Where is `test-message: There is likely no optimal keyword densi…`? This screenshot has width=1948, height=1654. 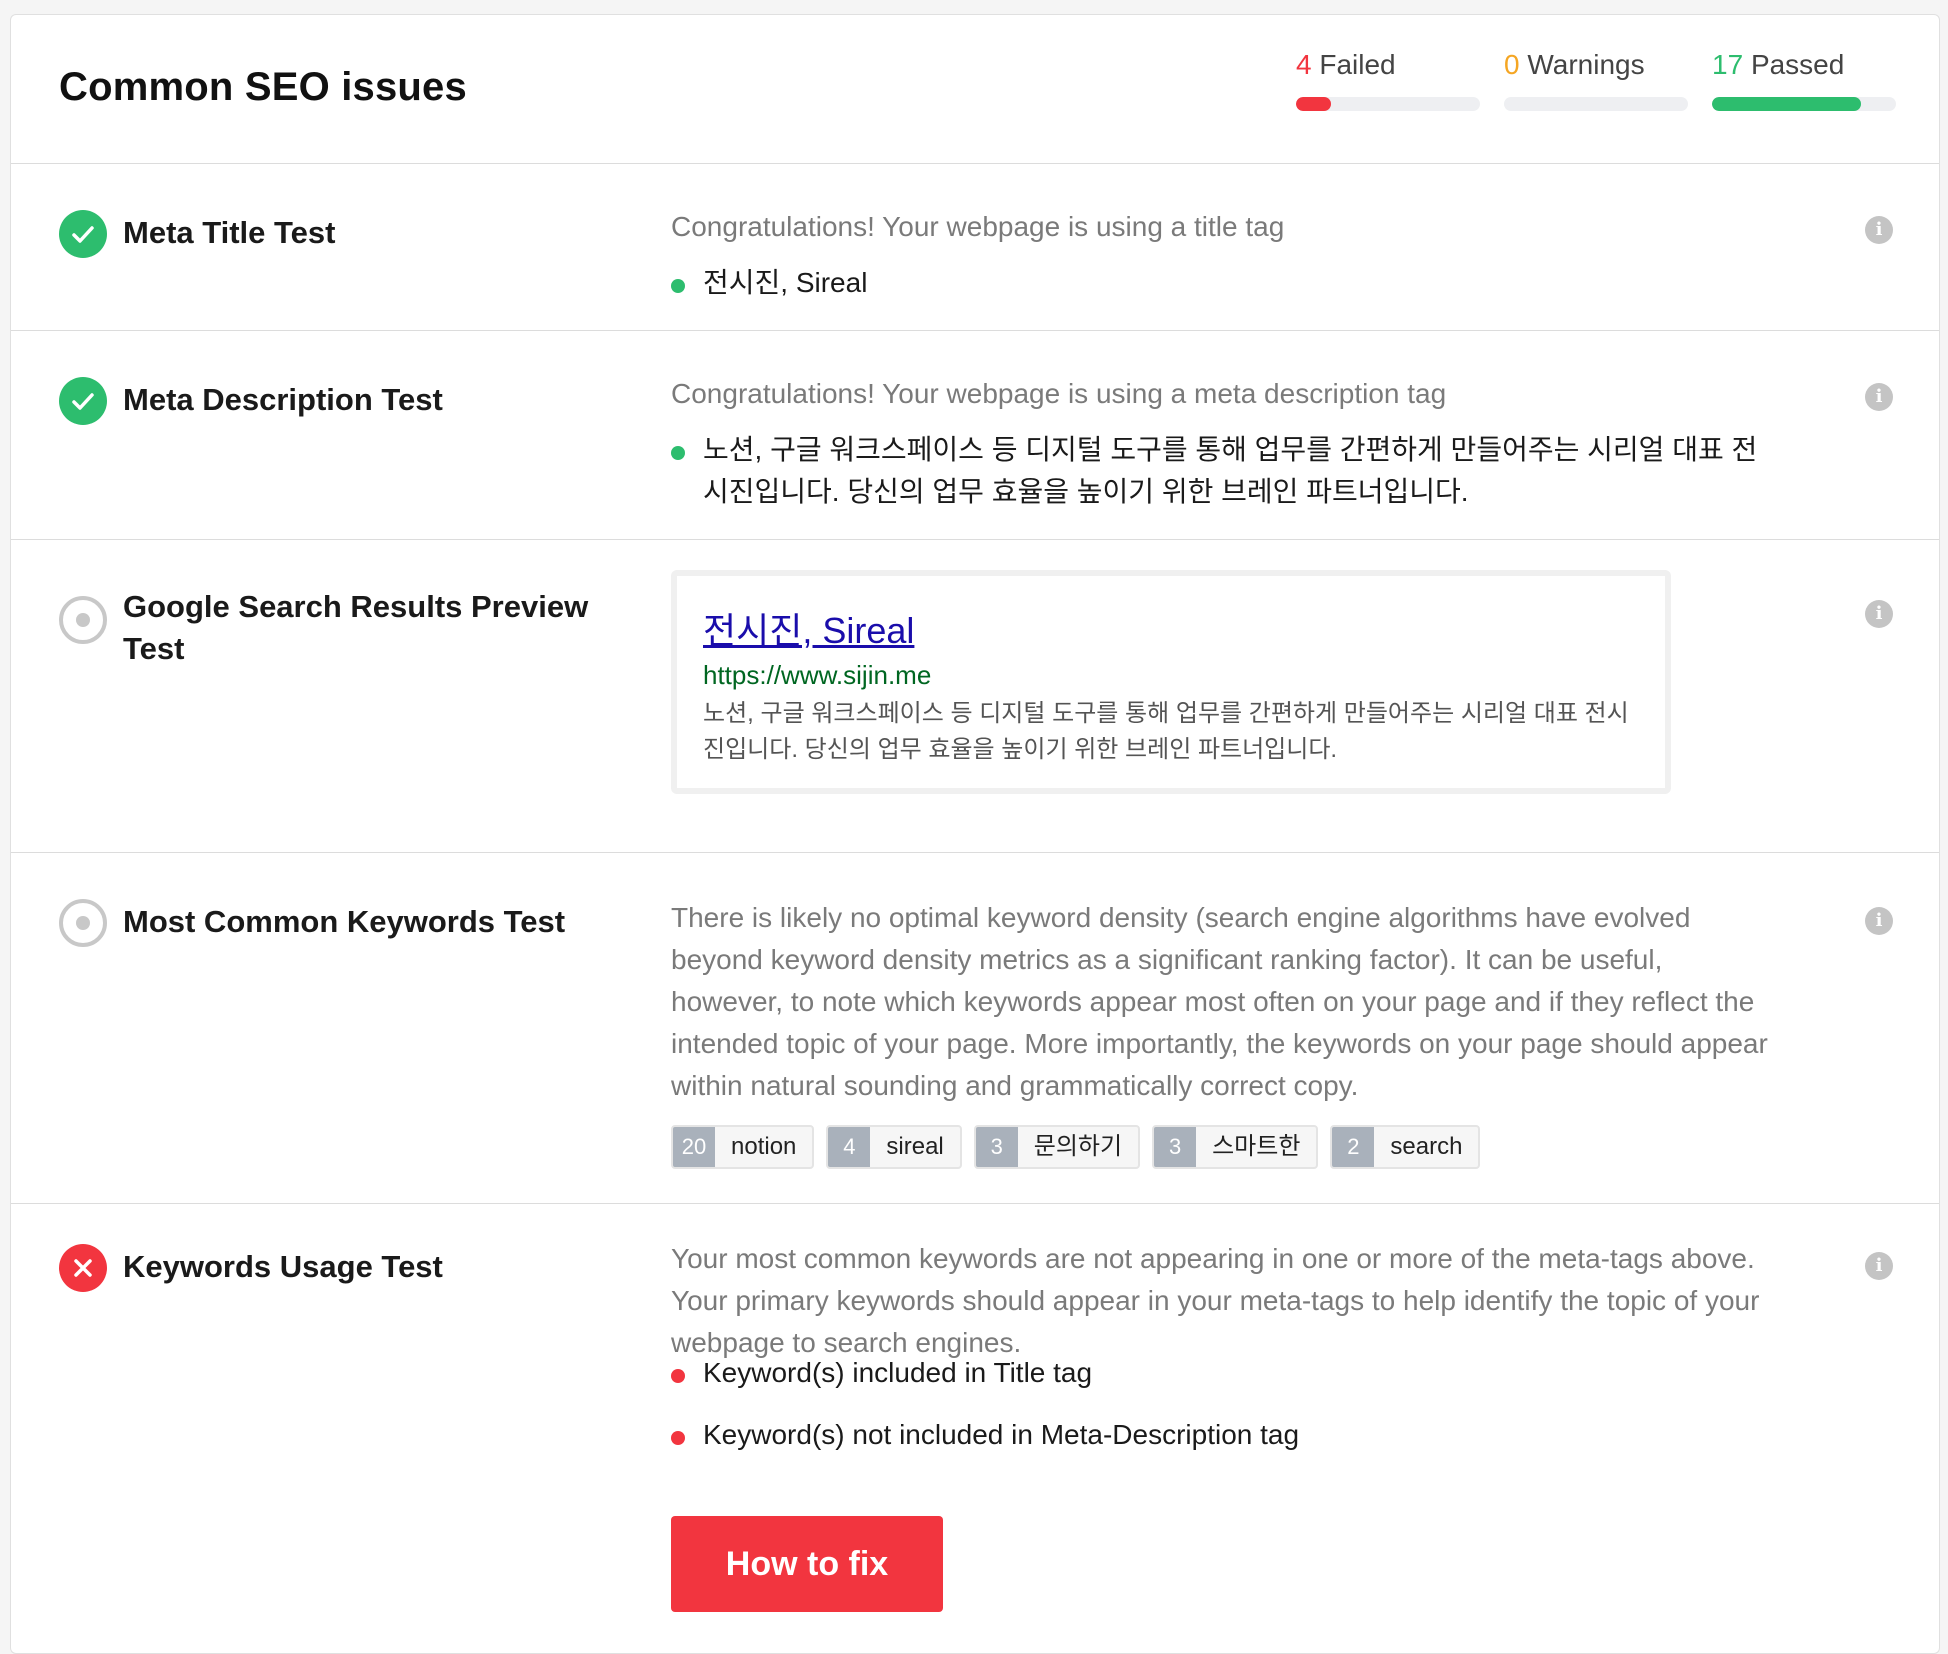 test-message: There is likely no optimal keyword densi… is located at coordinates (1219, 1001).